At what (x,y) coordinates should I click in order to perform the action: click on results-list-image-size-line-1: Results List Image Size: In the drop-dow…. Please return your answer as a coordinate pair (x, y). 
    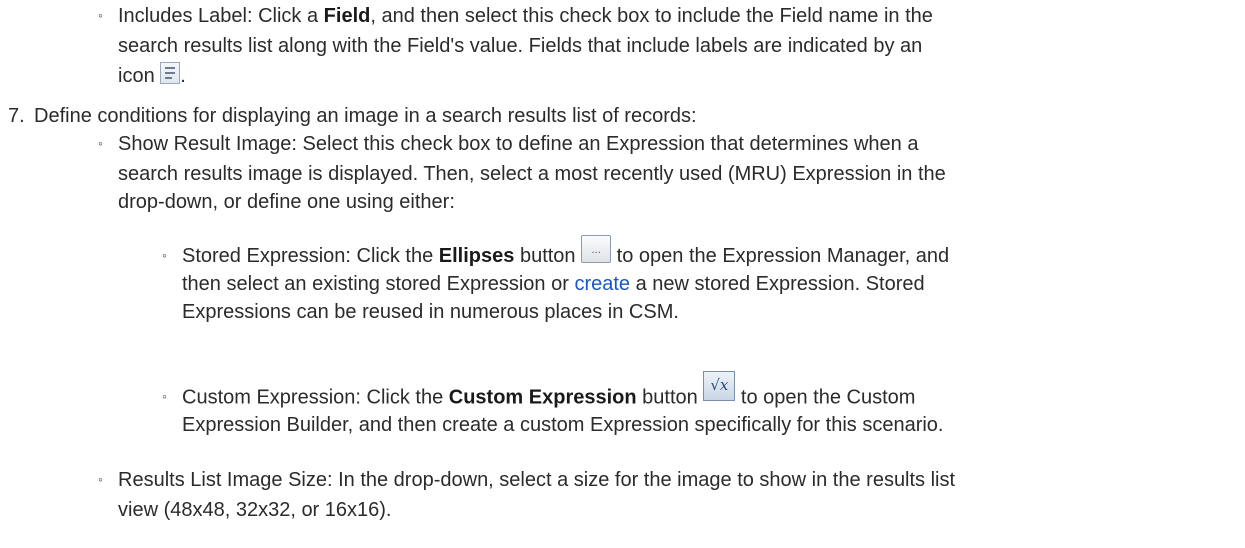
    Looking at the image, I should click on (537, 480).